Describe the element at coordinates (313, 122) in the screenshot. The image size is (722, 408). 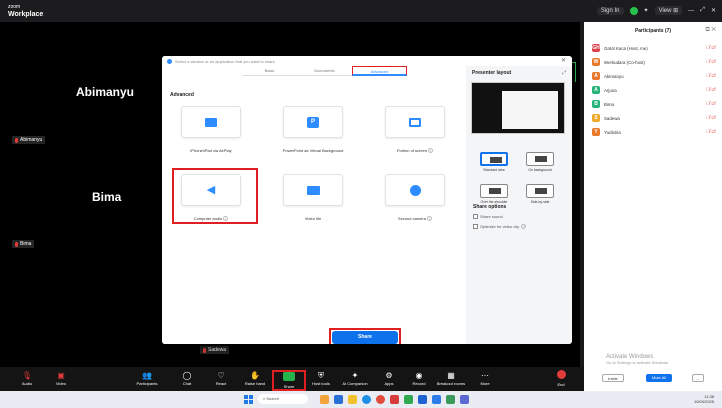
I see `powerpoint-icon: P` at that location.